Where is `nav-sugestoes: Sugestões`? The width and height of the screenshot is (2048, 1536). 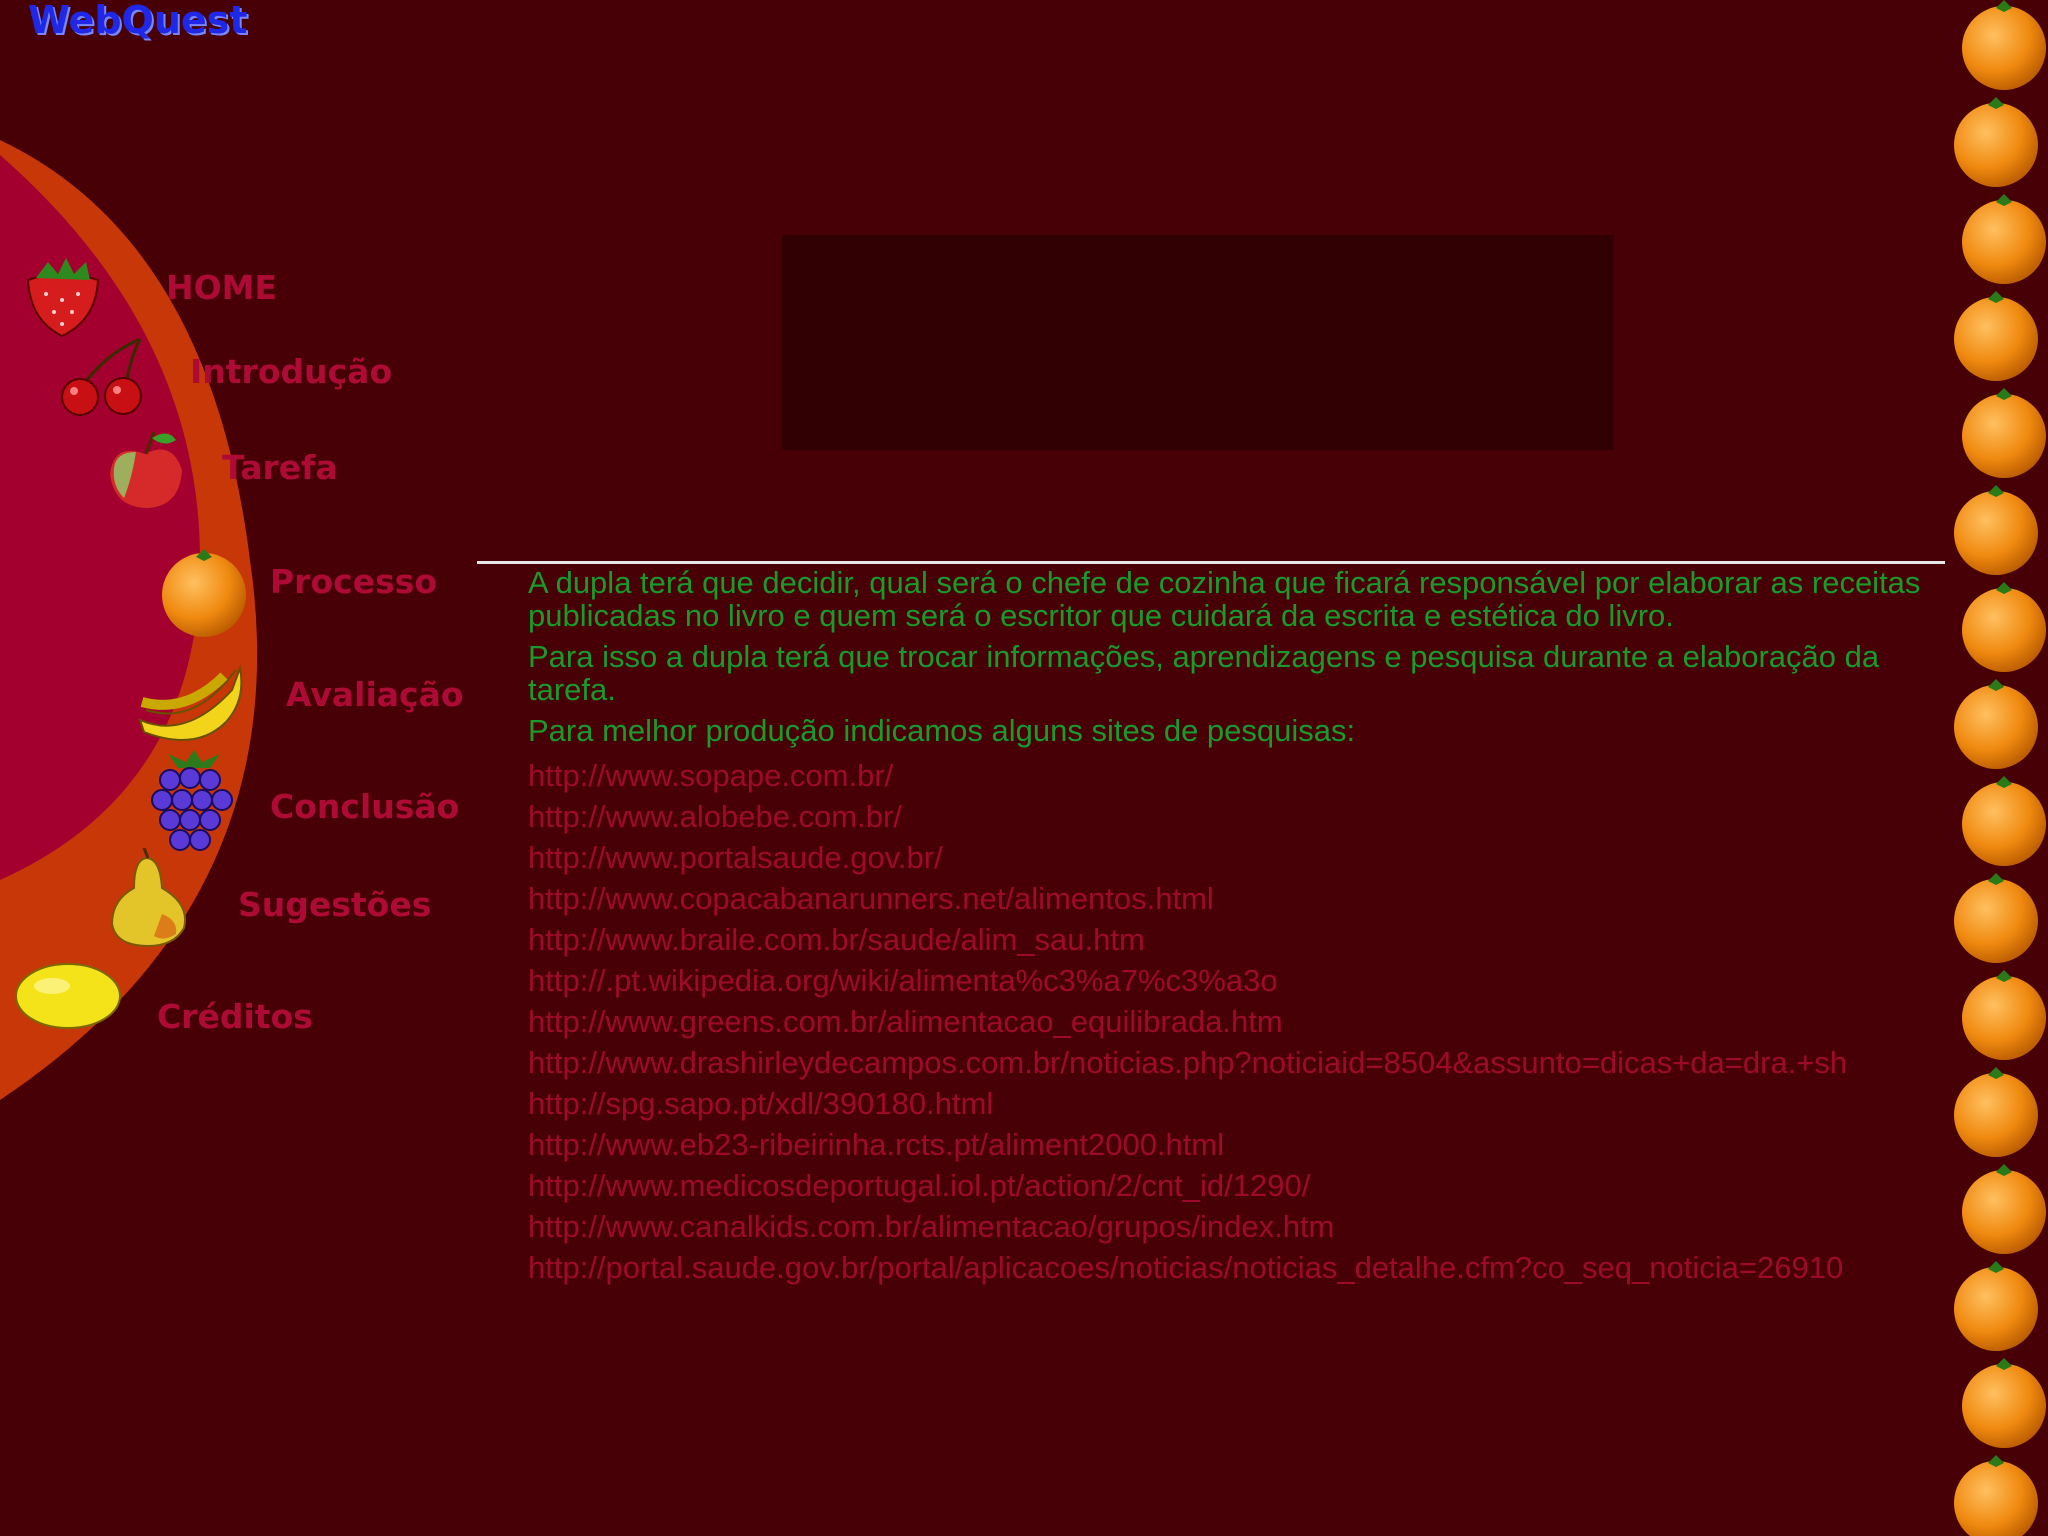
nav-sugestoes: Sugestões is located at coordinates (334, 904).